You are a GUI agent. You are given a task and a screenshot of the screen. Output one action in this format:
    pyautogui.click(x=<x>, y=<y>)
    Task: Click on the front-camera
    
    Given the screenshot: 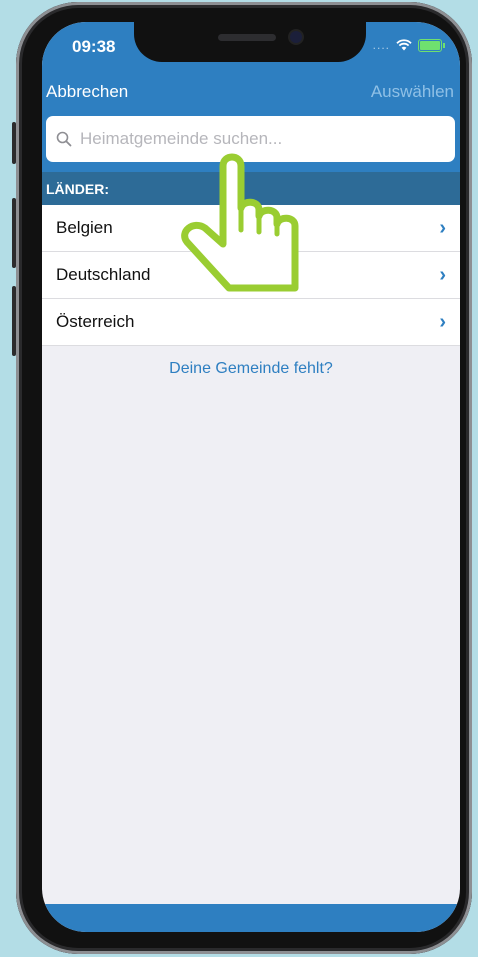 What is the action you would take?
    pyautogui.click(x=296, y=37)
    